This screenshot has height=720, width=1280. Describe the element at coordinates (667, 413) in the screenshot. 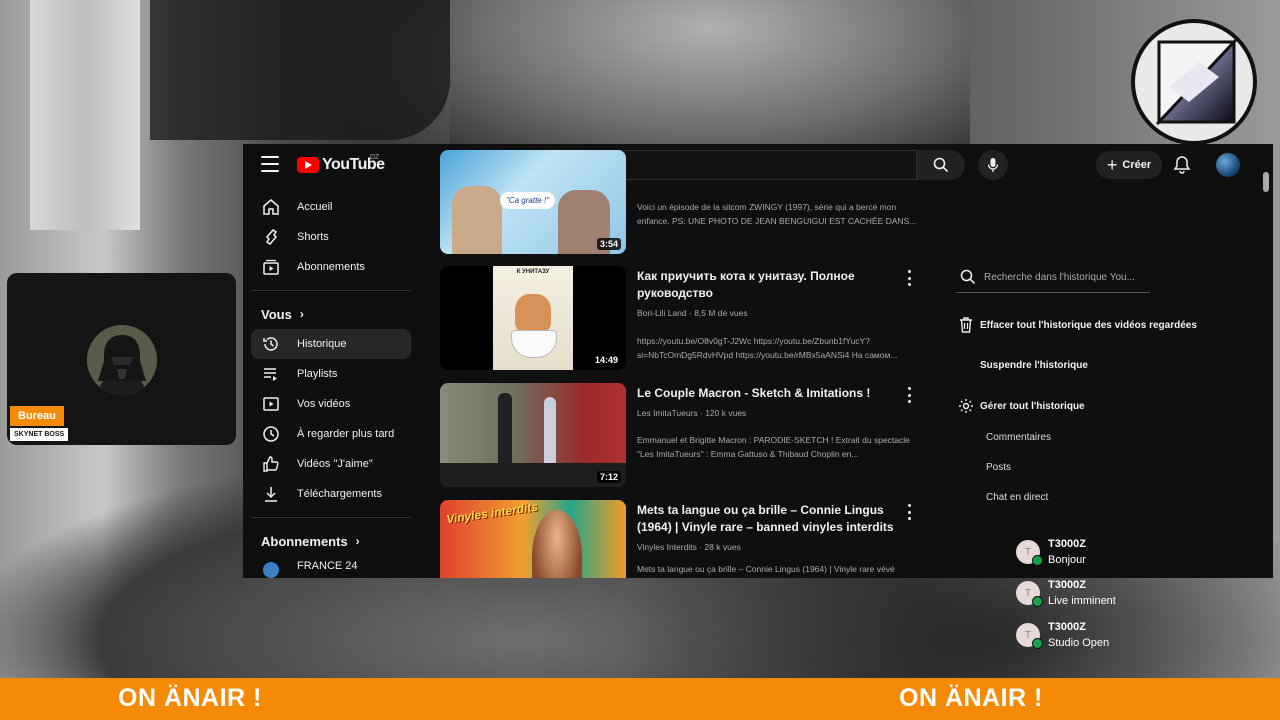

I see `video-channel: Les ImitaTueurs` at that location.